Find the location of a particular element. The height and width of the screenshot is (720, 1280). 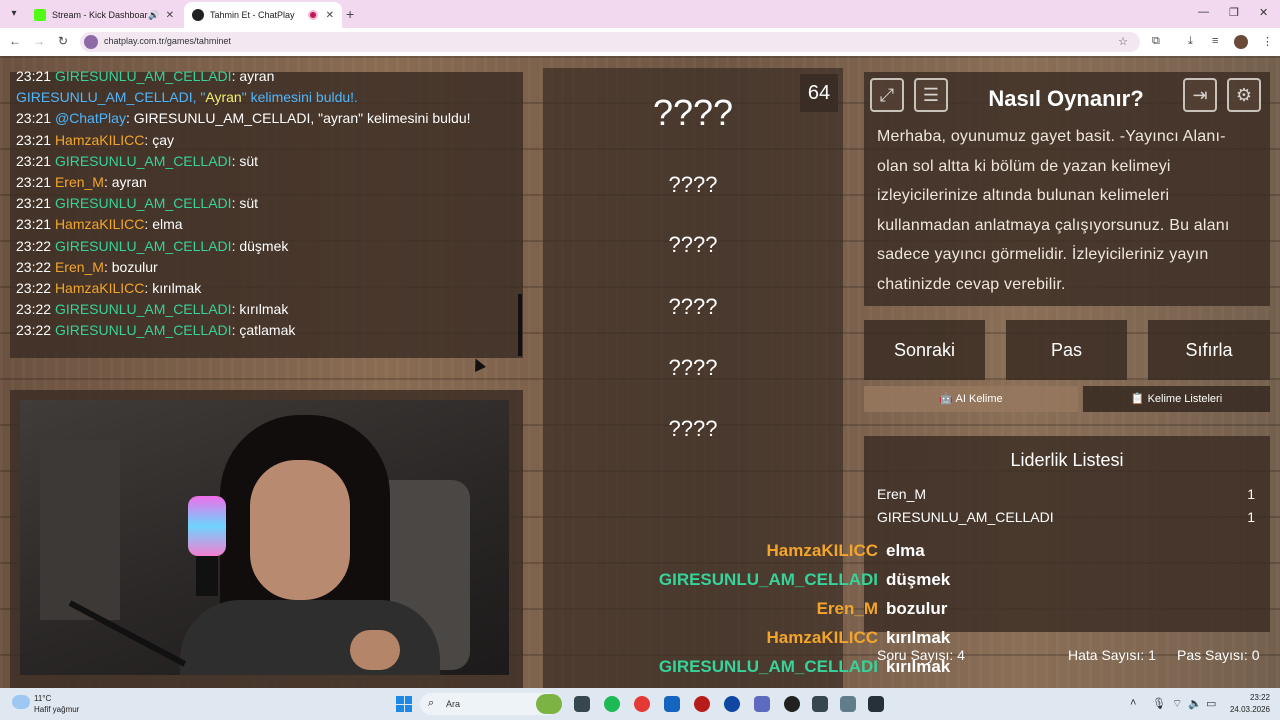

chat-text: ayran is located at coordinates (129, 182).